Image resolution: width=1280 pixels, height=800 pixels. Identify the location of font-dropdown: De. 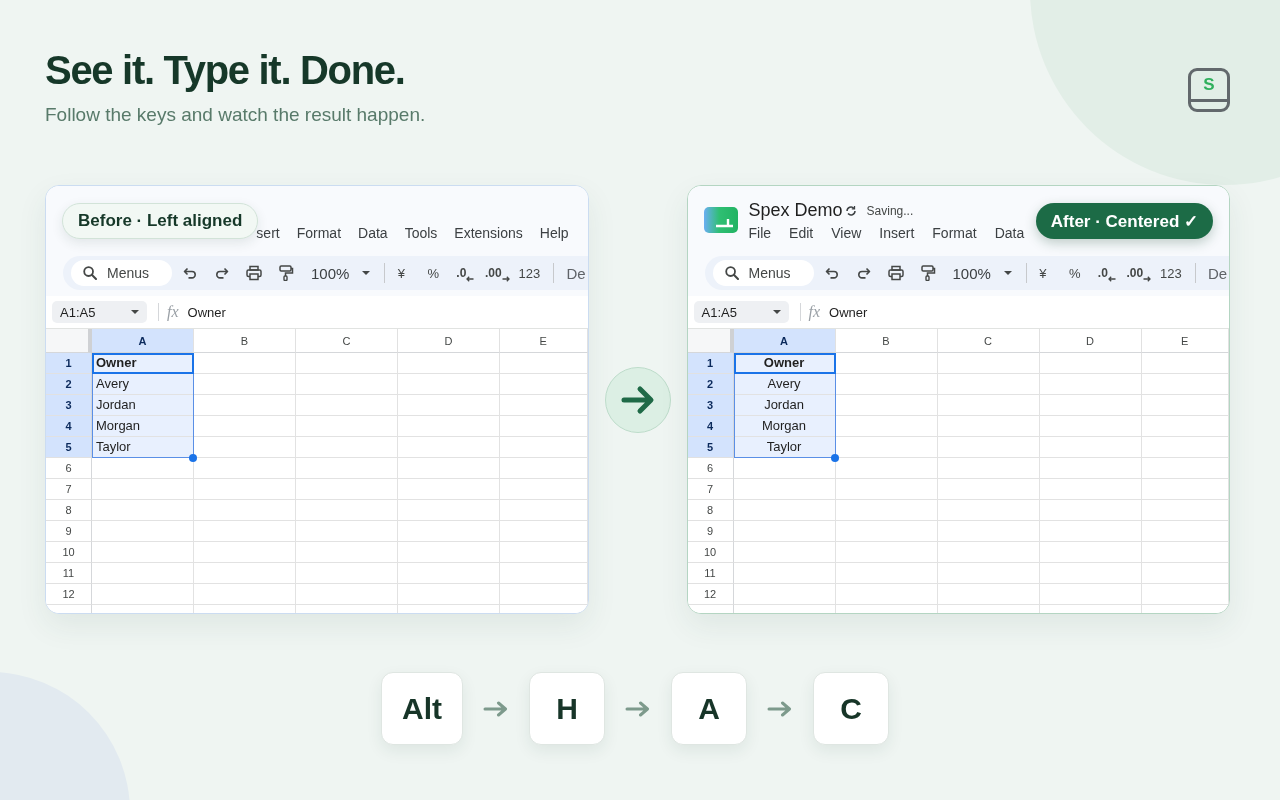
(576, 273).